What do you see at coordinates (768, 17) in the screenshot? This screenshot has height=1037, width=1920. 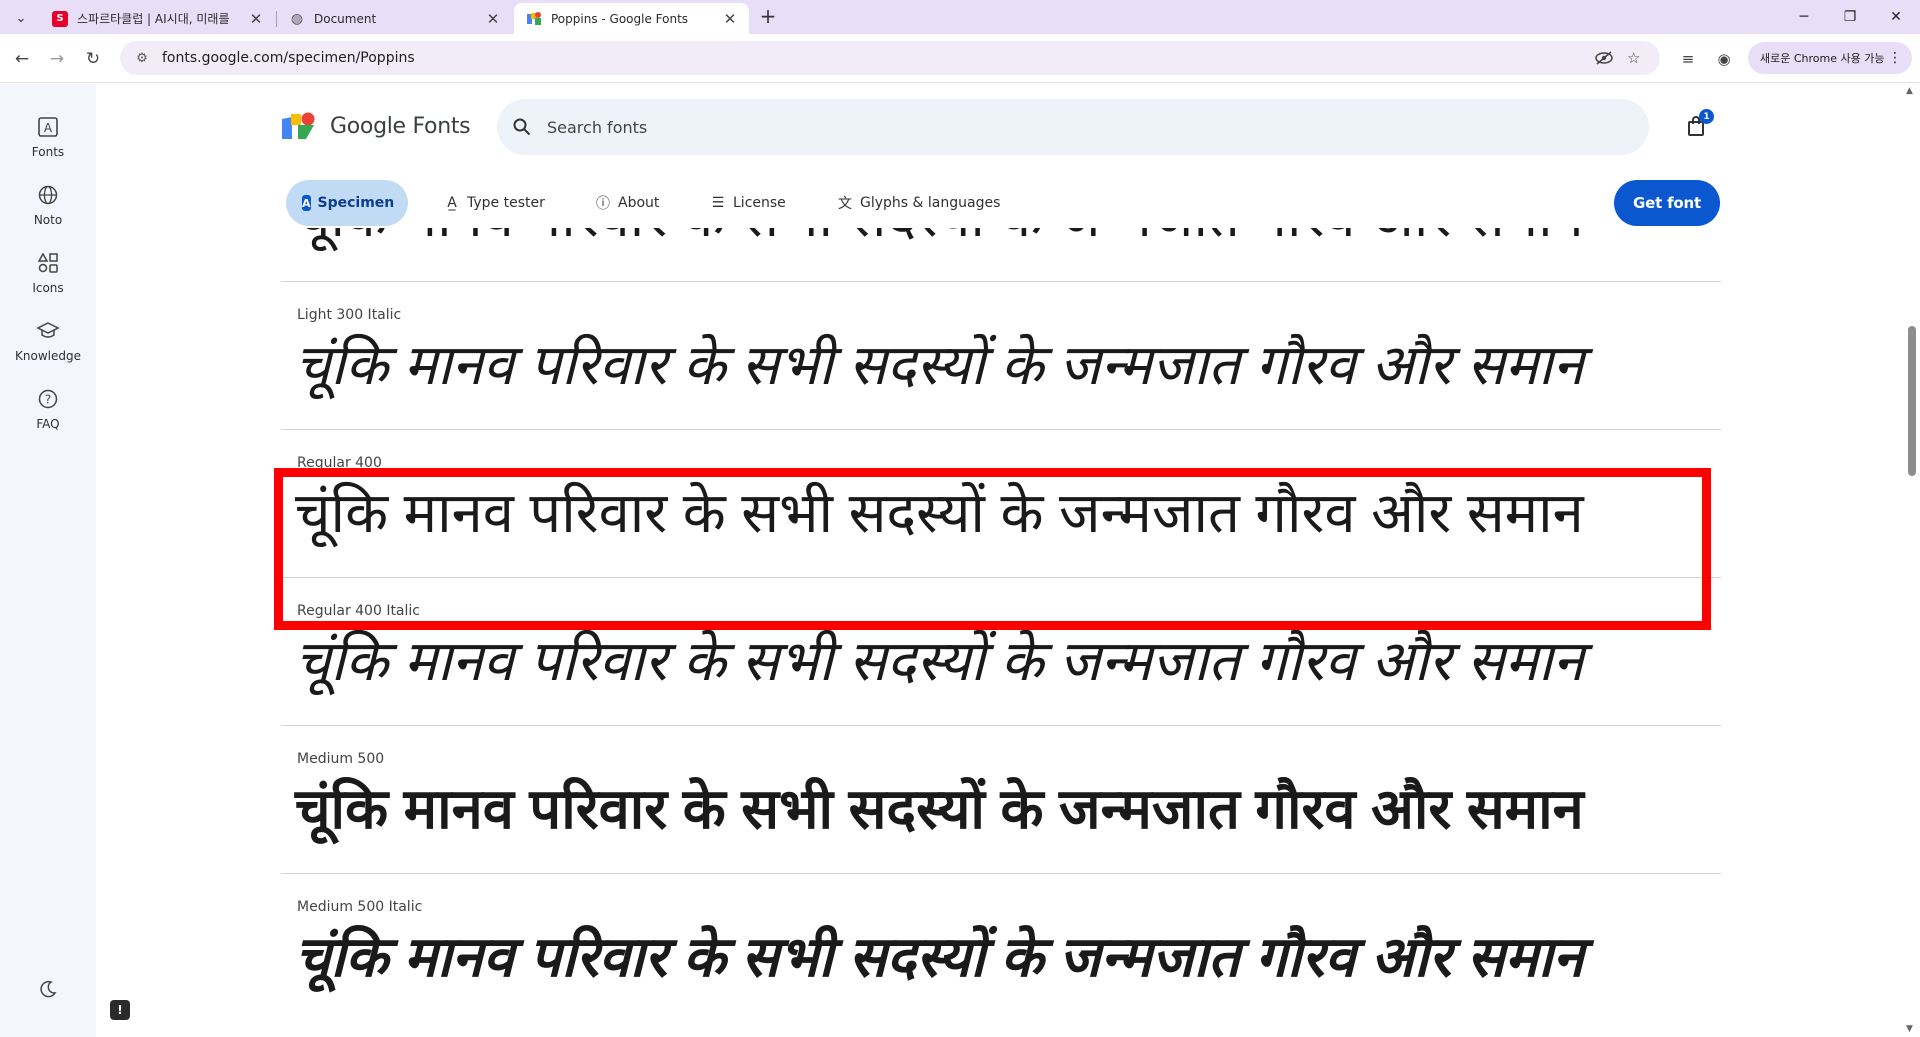 I see `new-tab-button: +` at bounding box center [768, 17].